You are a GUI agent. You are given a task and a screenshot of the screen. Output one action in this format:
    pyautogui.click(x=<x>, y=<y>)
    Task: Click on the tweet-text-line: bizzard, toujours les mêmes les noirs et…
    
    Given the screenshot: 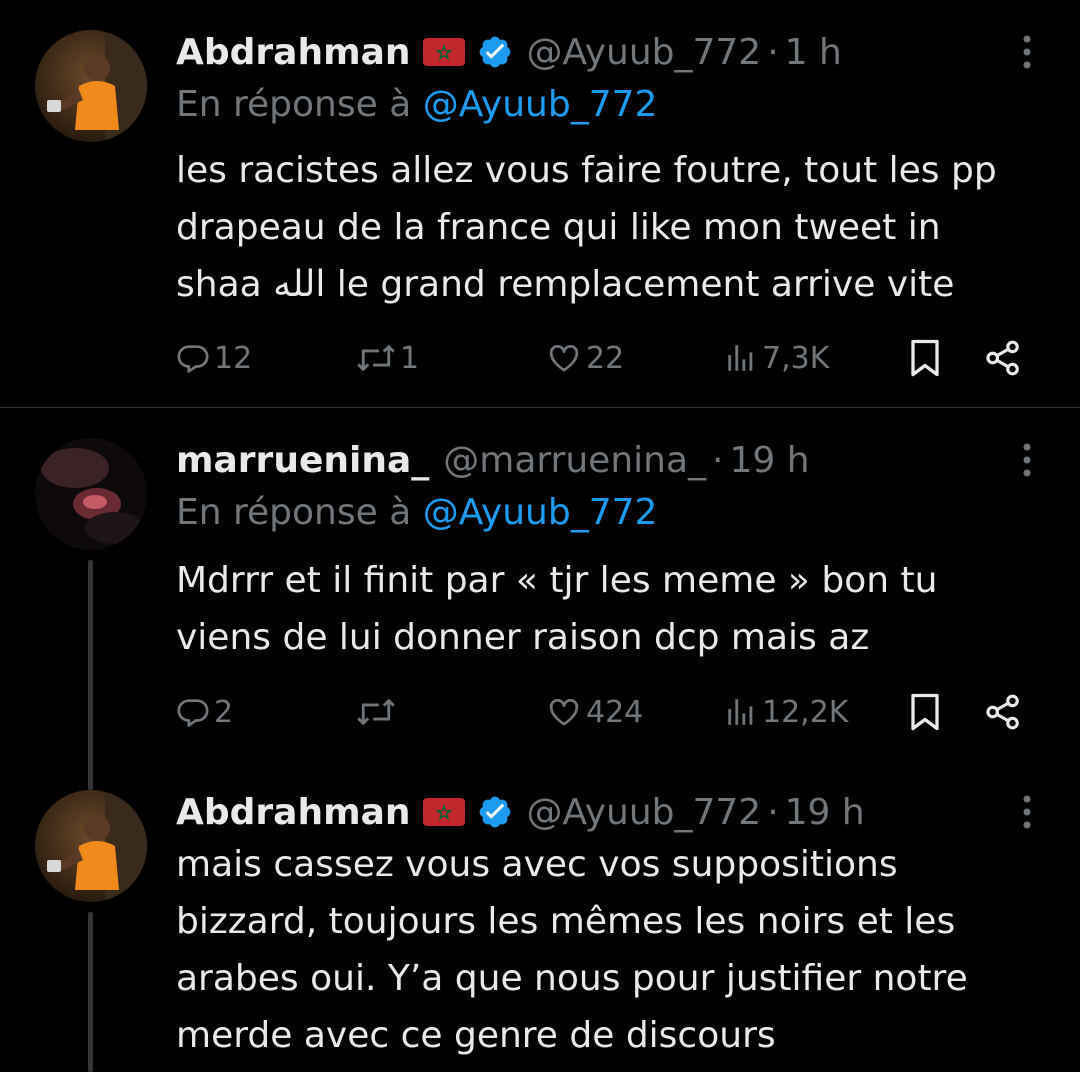 What is the action you would take?
    pyautogui.click(x=566, y=921)
    